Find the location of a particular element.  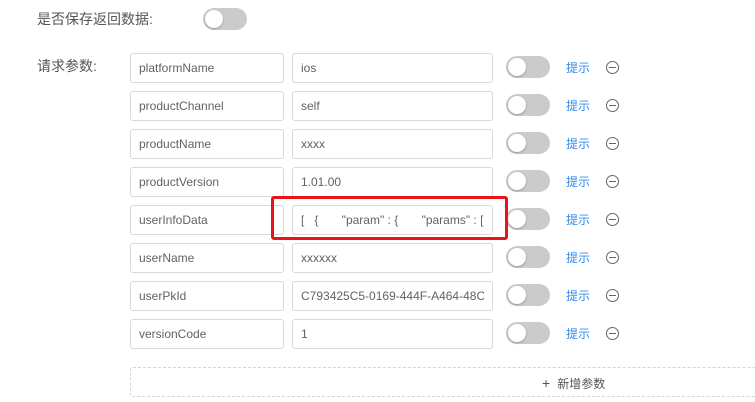

param-row-platformName: 提示 is located at coordinates (377, 68).